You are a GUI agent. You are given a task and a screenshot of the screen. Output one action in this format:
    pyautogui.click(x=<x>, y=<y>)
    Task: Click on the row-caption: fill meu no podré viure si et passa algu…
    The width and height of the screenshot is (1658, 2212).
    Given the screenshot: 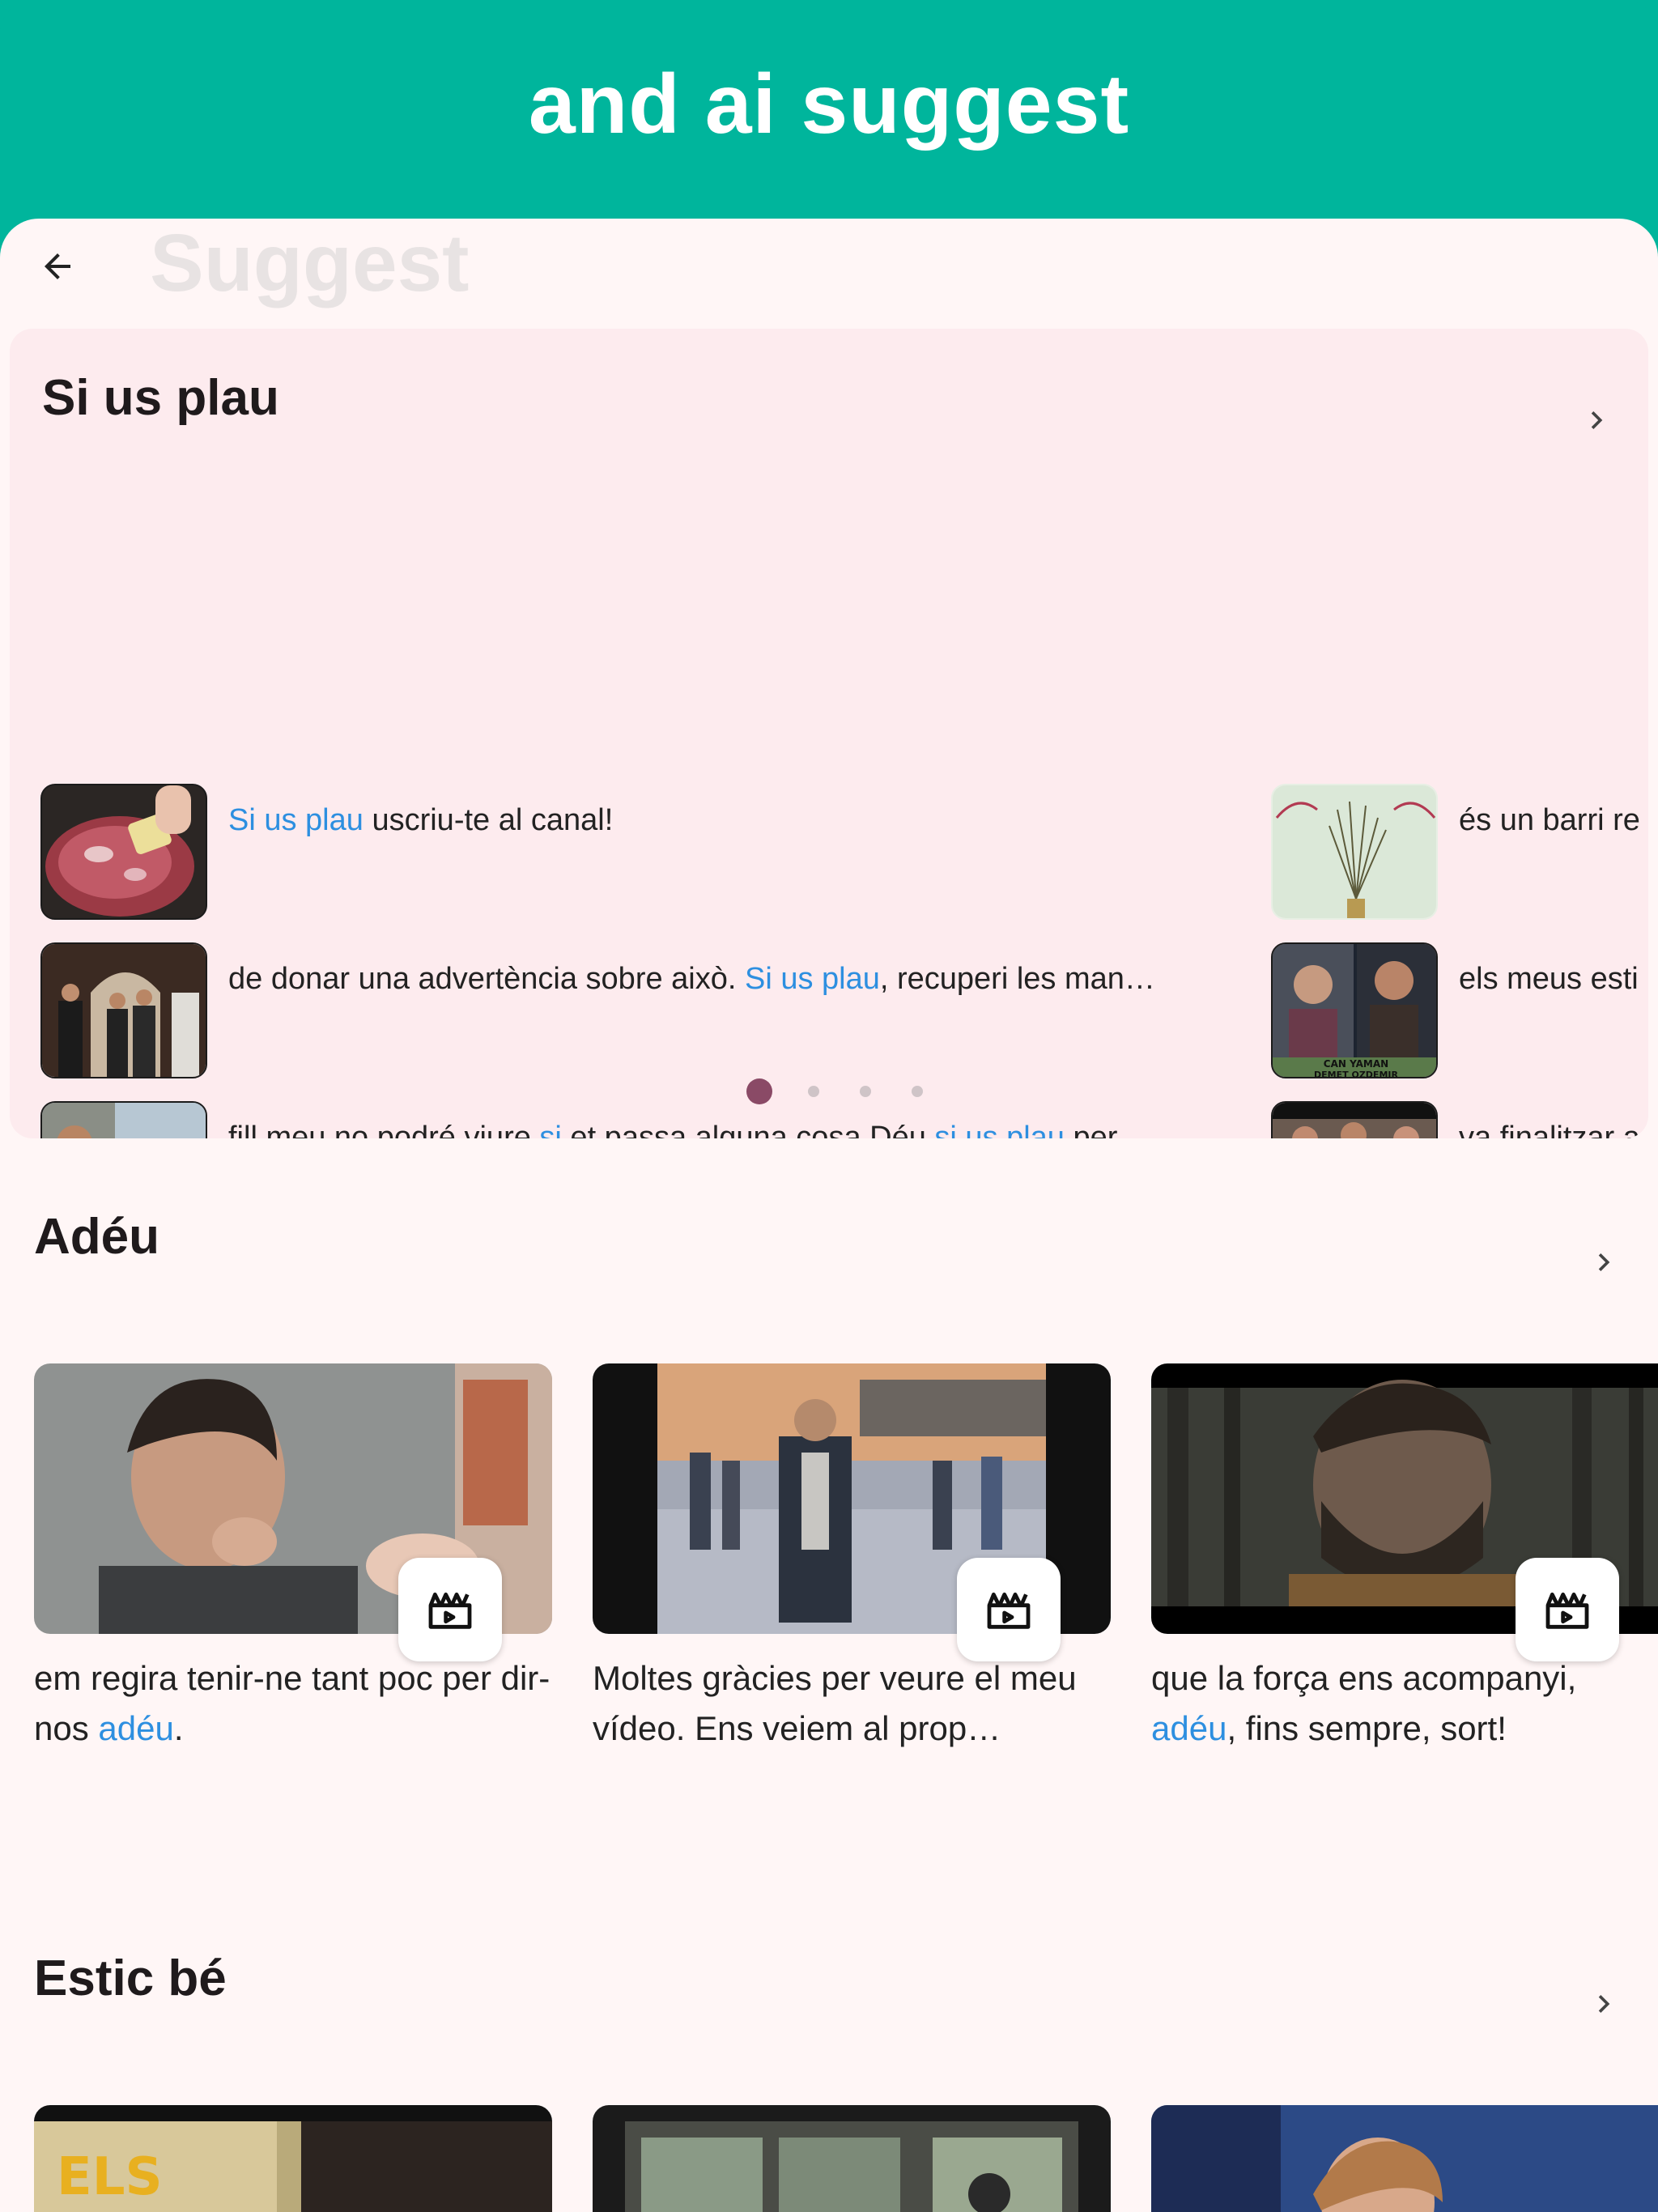 What is the action you would take?
    pyautogui.click(x=706, y=1129)
    